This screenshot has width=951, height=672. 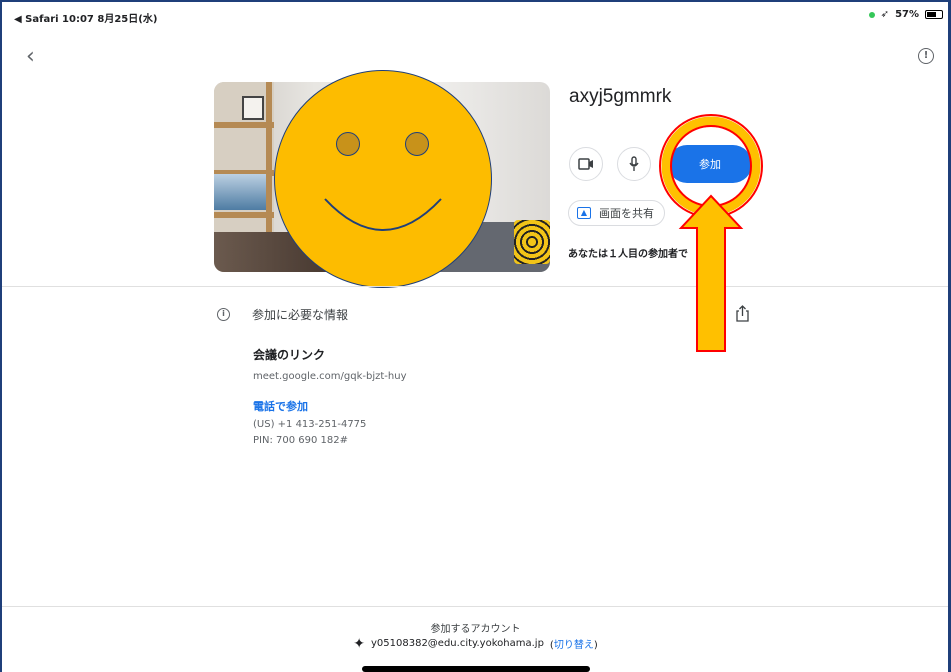 I want to click on share-screen-label: 画面を共有, so click(x=626, y=213).